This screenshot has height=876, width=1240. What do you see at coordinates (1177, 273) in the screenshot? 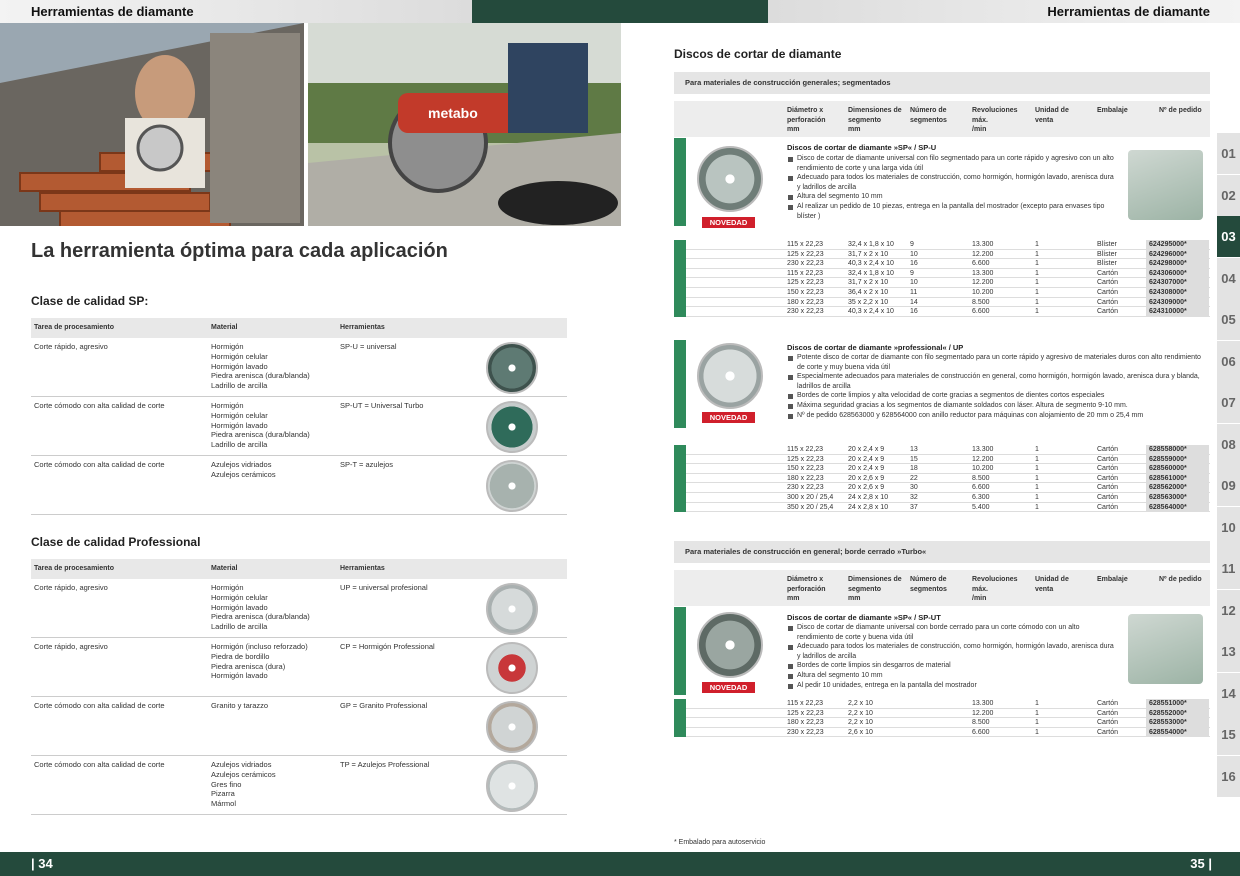
I see `order-number-cell: 624306000*` at bounding box center [1177, 273].